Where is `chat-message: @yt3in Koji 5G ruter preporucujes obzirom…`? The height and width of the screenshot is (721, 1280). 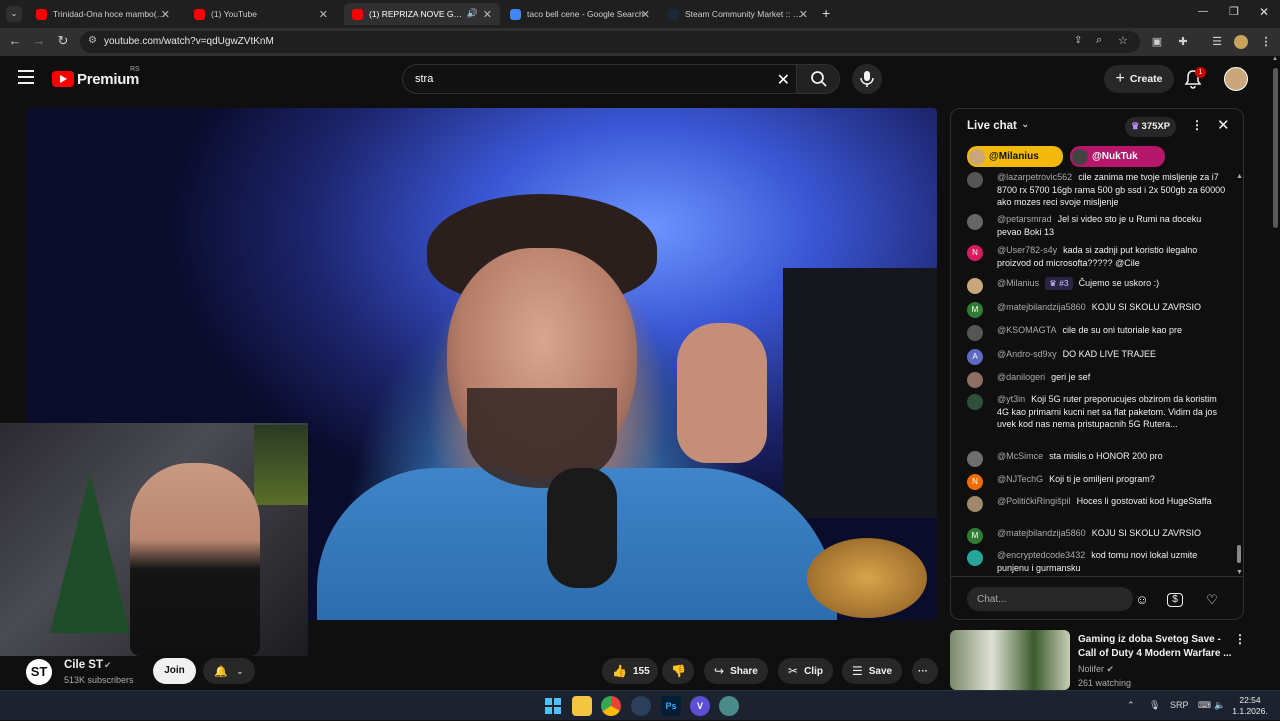 chat-message: @yt3in Koji 5G ruter preporucujes obzirom… is located at coordinates (1097, 412).